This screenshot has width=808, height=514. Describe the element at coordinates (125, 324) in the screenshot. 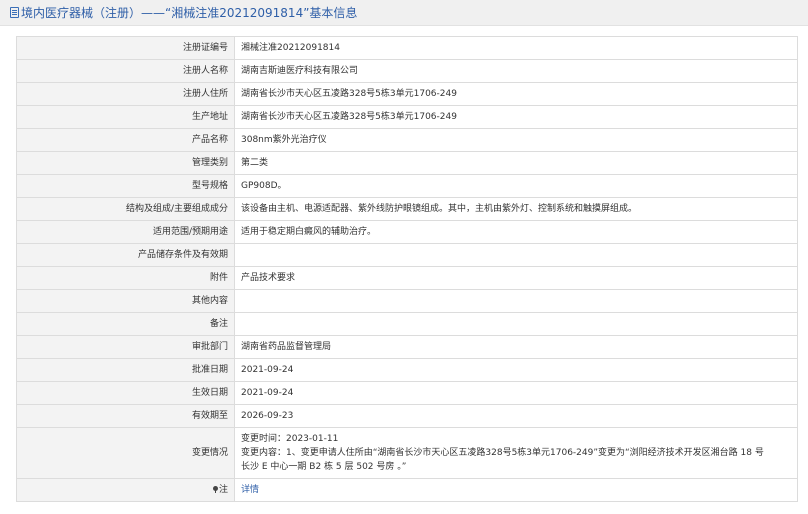

I see `field-label: 备注` at that location.